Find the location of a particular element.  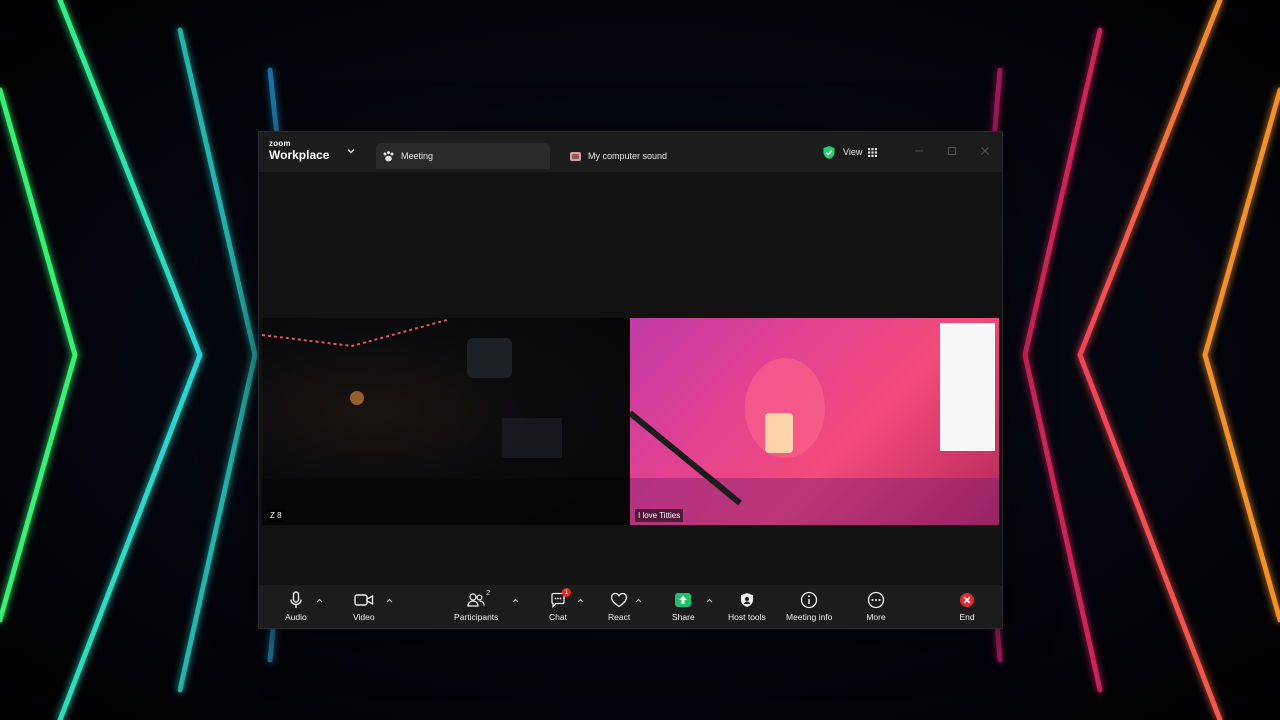

audio-label: Audio is located at coordinates (296, 617).